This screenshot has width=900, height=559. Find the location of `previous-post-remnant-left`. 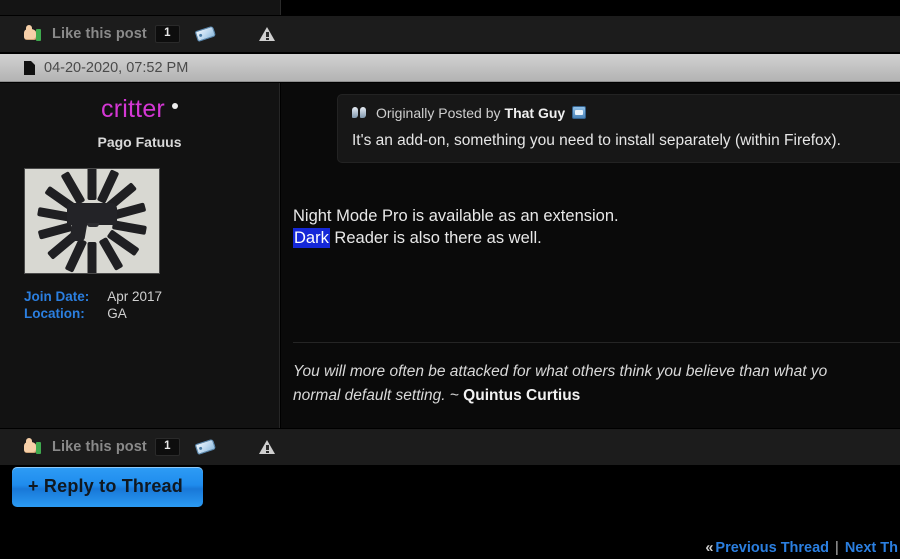

previous-post-remnant-left is located at coordinates (140, 7).